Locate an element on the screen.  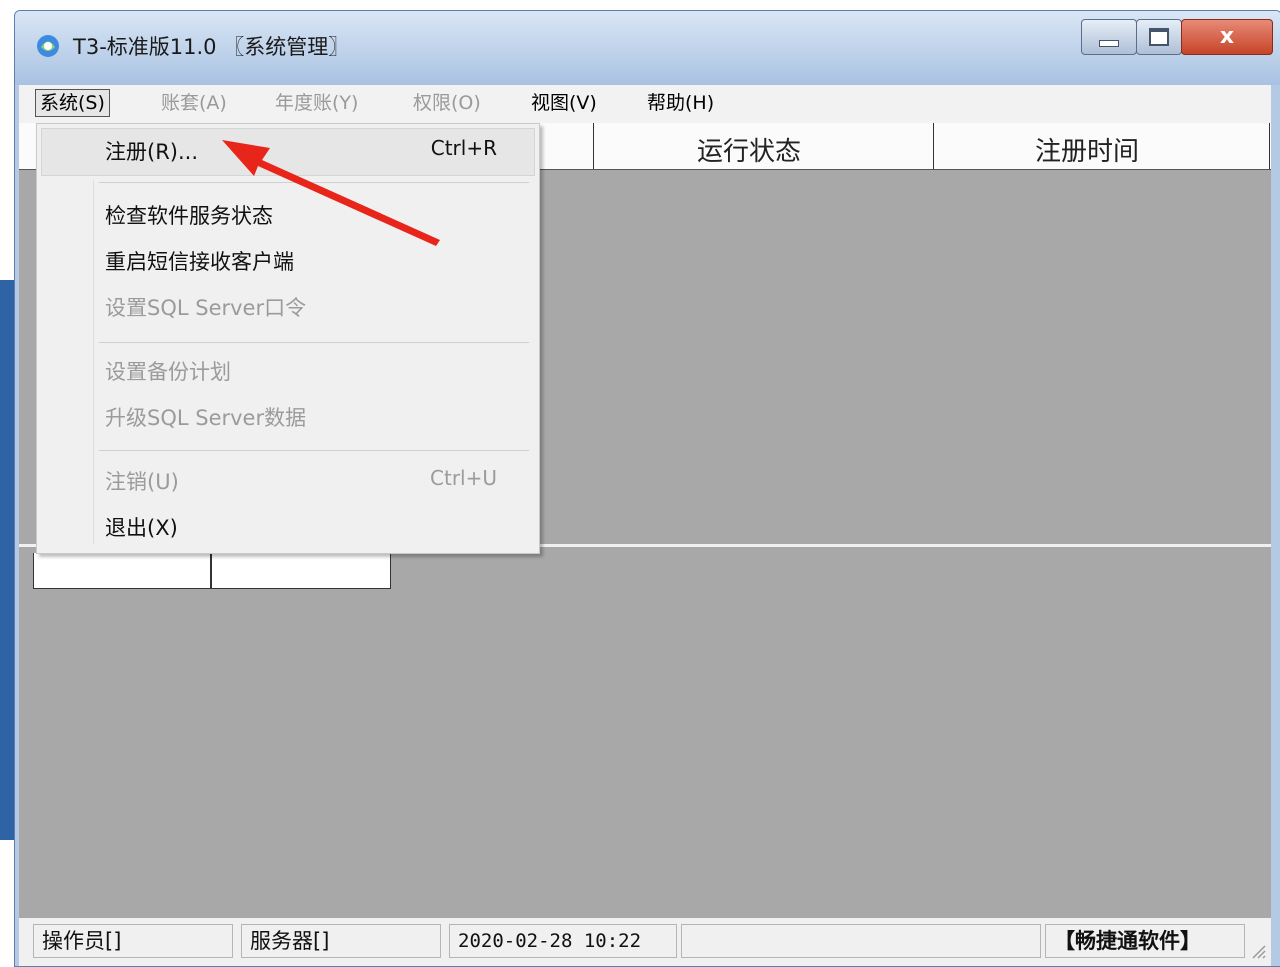
window-title: T3-标准版11.0 〖系统管理〗 is located at coordinates (211, 47).